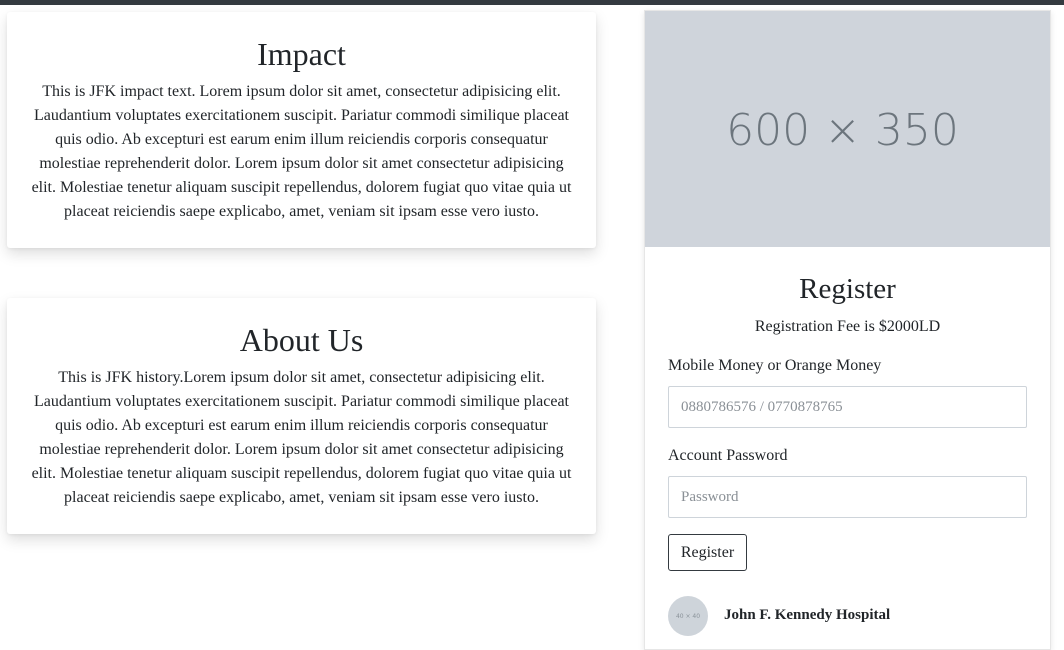 Image resolution: width=1064 pixels, height=650 pixels. I want to click on avatar: 40 × 40, so click(688, 616).